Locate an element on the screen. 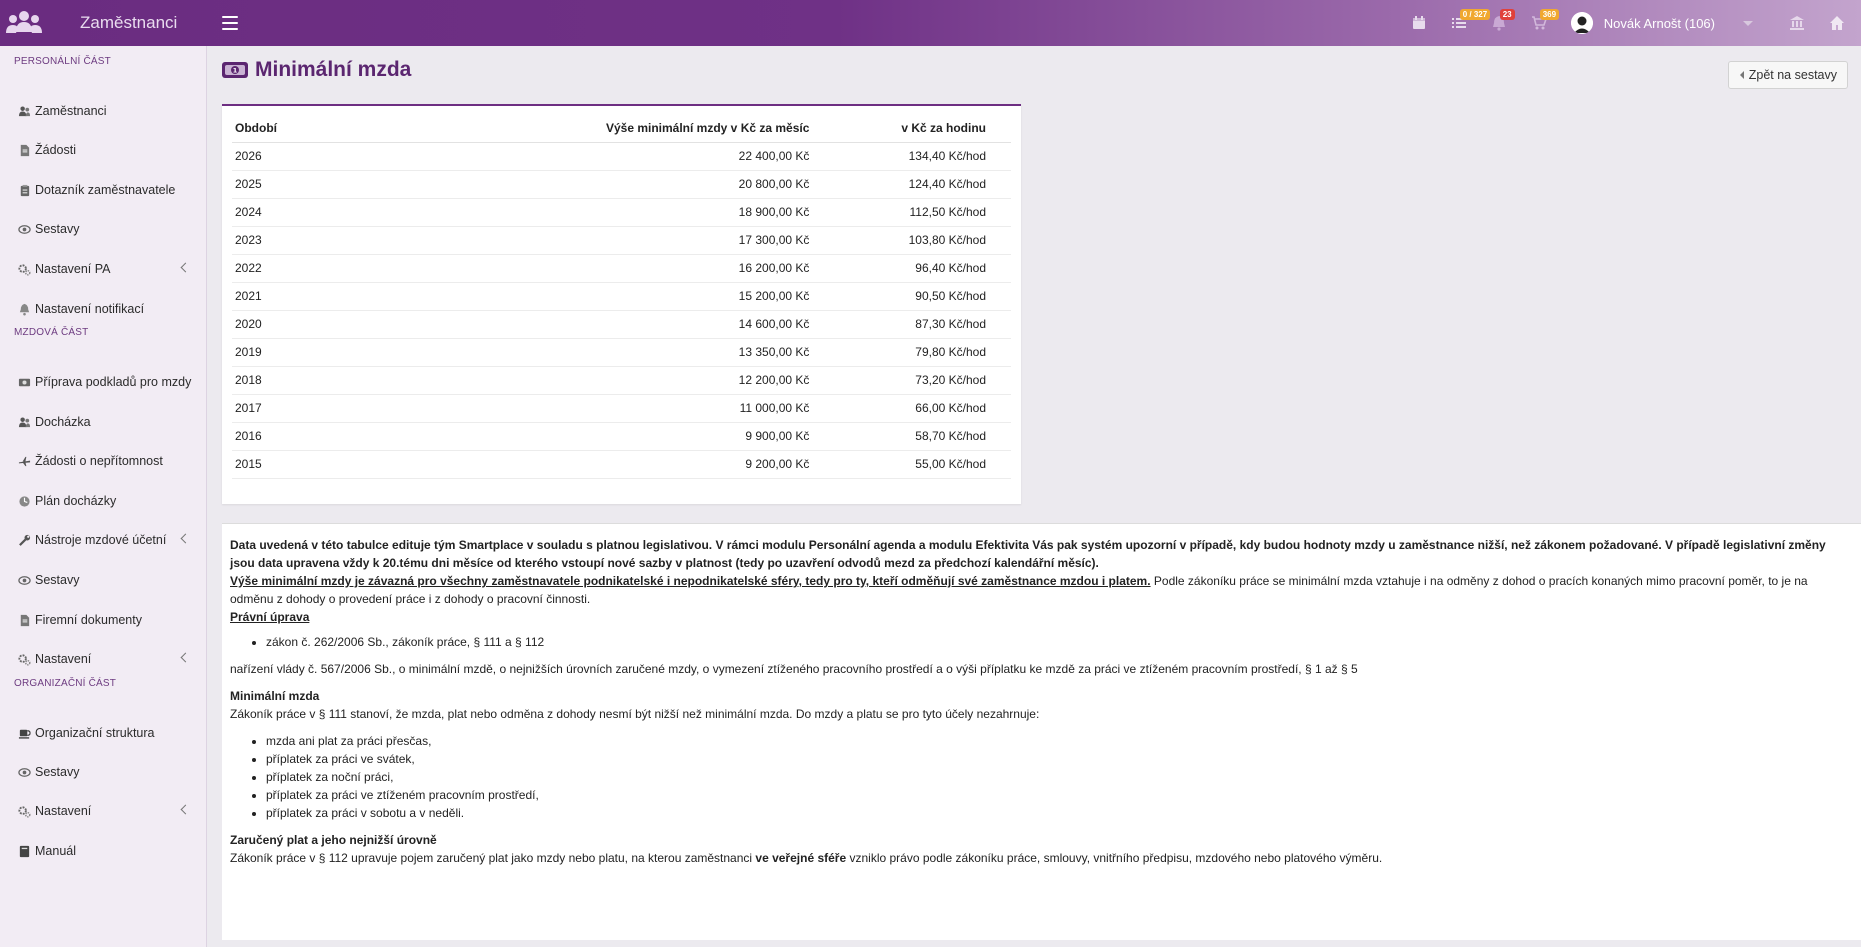 Image resolution: width=1861 pixels, height=947 pixels. user-menu: Novák Arnošt (106) is located at coordinates (1670, 23).